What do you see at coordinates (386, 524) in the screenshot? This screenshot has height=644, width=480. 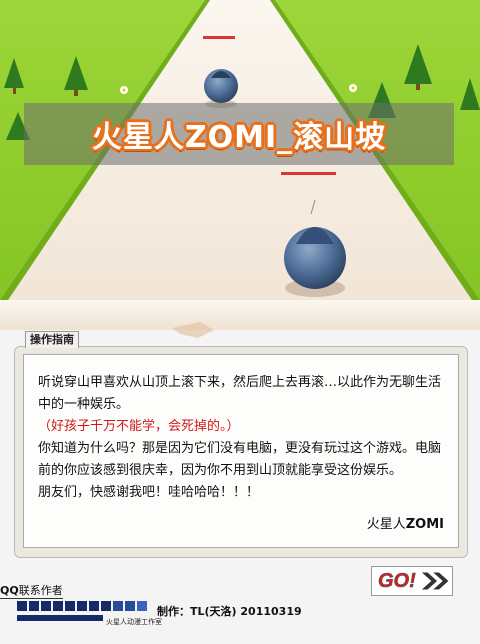 I see `signature-prefix: 火星人` at bounding box center [386, 524].